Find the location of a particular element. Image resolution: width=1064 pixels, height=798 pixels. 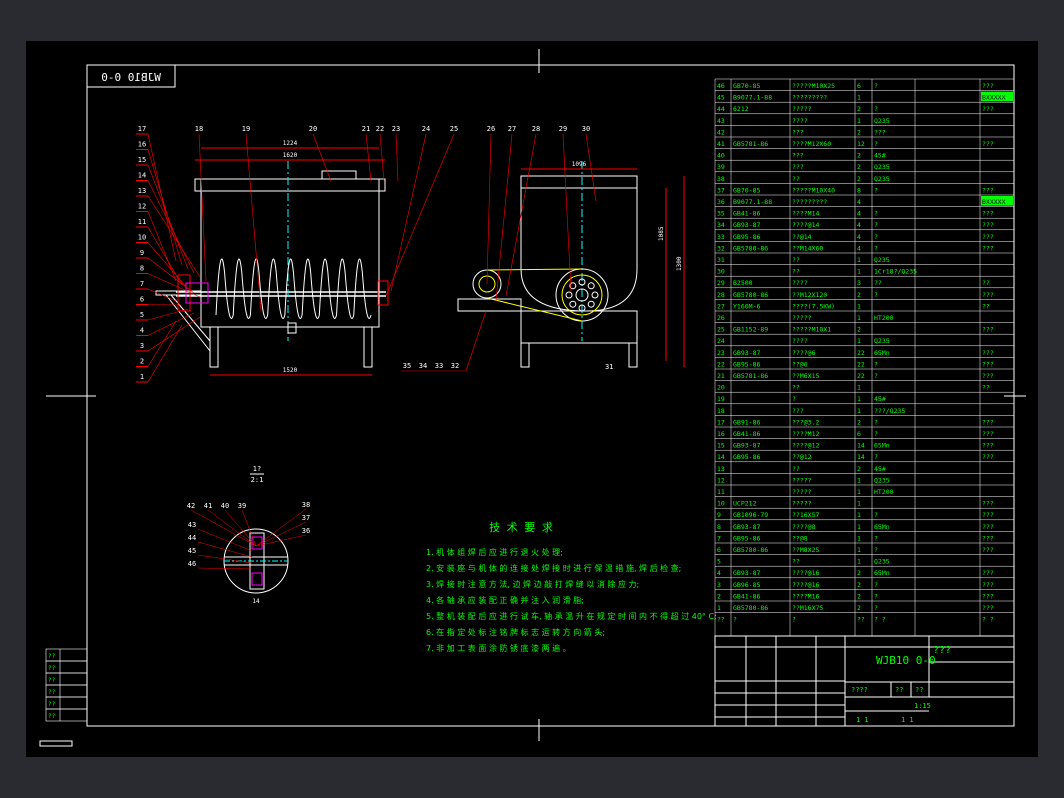

bom-cell: 43 is located at coordinates (721, 121).